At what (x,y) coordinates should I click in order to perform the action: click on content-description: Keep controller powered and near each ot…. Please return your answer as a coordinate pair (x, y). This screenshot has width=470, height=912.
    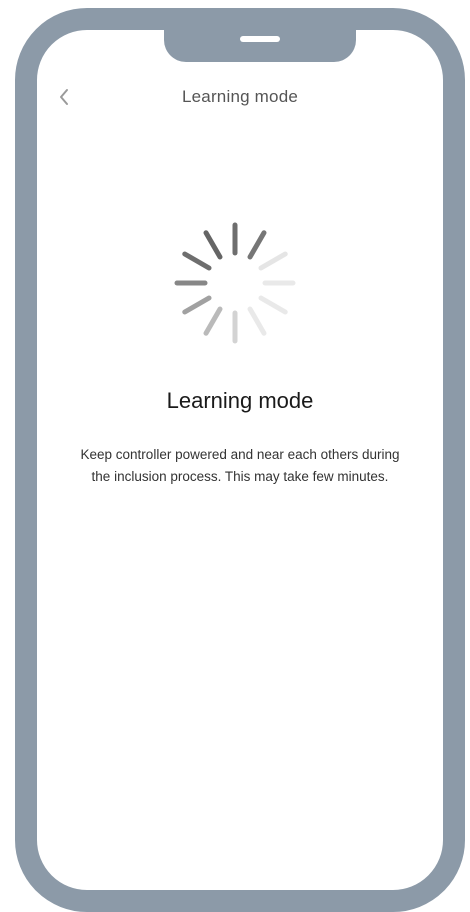
    Looking at the image, I should click on (240, 465).